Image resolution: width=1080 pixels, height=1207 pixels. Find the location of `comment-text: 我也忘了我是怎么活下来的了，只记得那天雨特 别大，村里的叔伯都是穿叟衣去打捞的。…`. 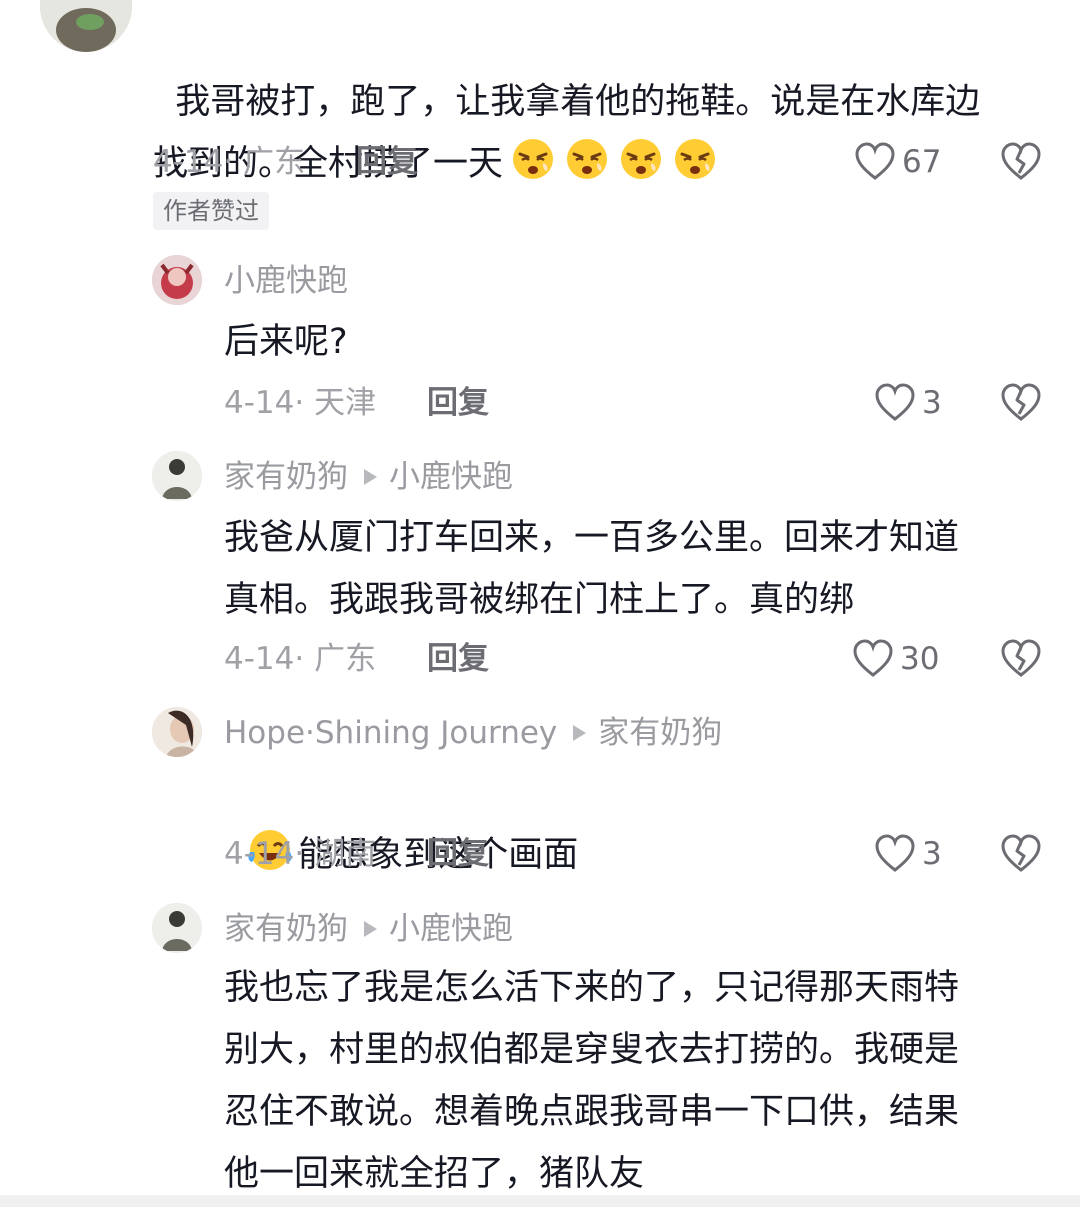

comment-text: 我也忘了我是怎么活下来的了，只记得那天雨特 别大，村里的叔伯都是穿叟衣去打捞的。… is located at coordinates (592, 1081).